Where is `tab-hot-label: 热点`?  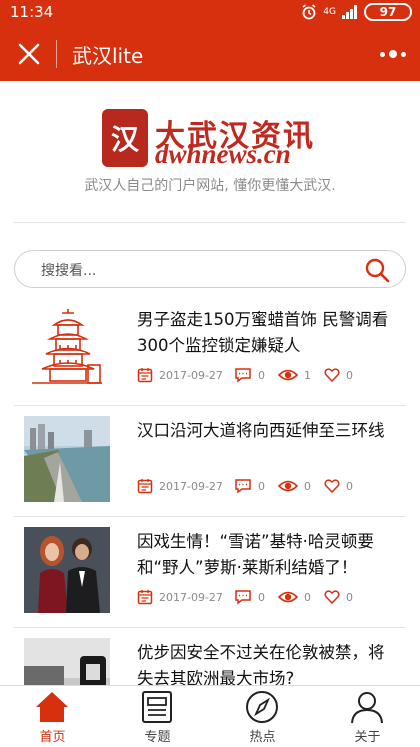
tab-hot-label: 热点 is located at coordinates (262, 737).